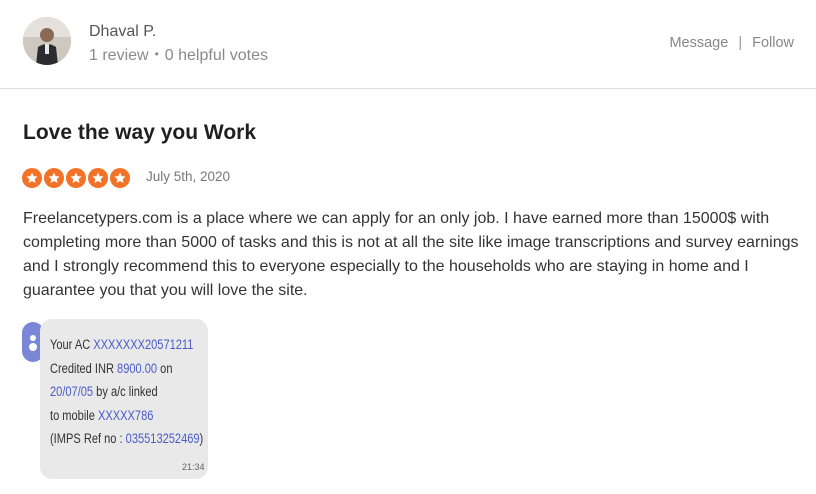  What do you see at coordinates (72, 344) in the screenshot?
I see `sms-line-1: Your AC` at bounding box center [72, 344].